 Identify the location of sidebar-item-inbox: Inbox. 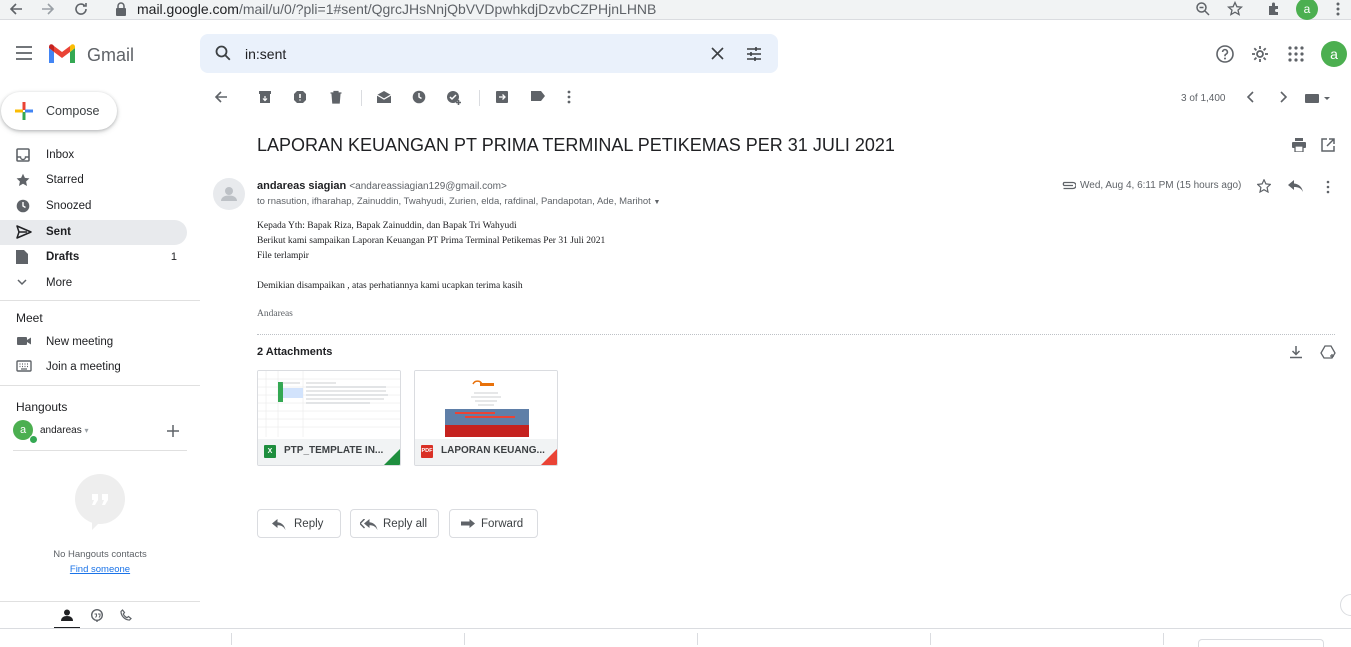
(93, 155).